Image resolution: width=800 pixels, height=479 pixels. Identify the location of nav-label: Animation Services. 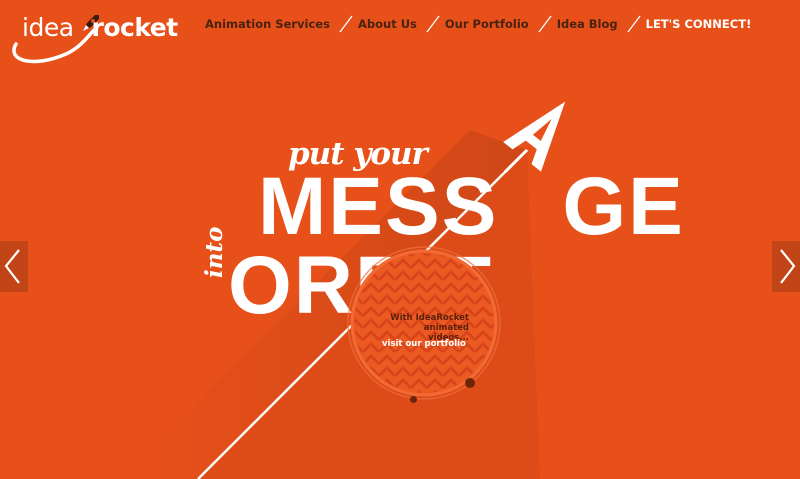
(267, 24).